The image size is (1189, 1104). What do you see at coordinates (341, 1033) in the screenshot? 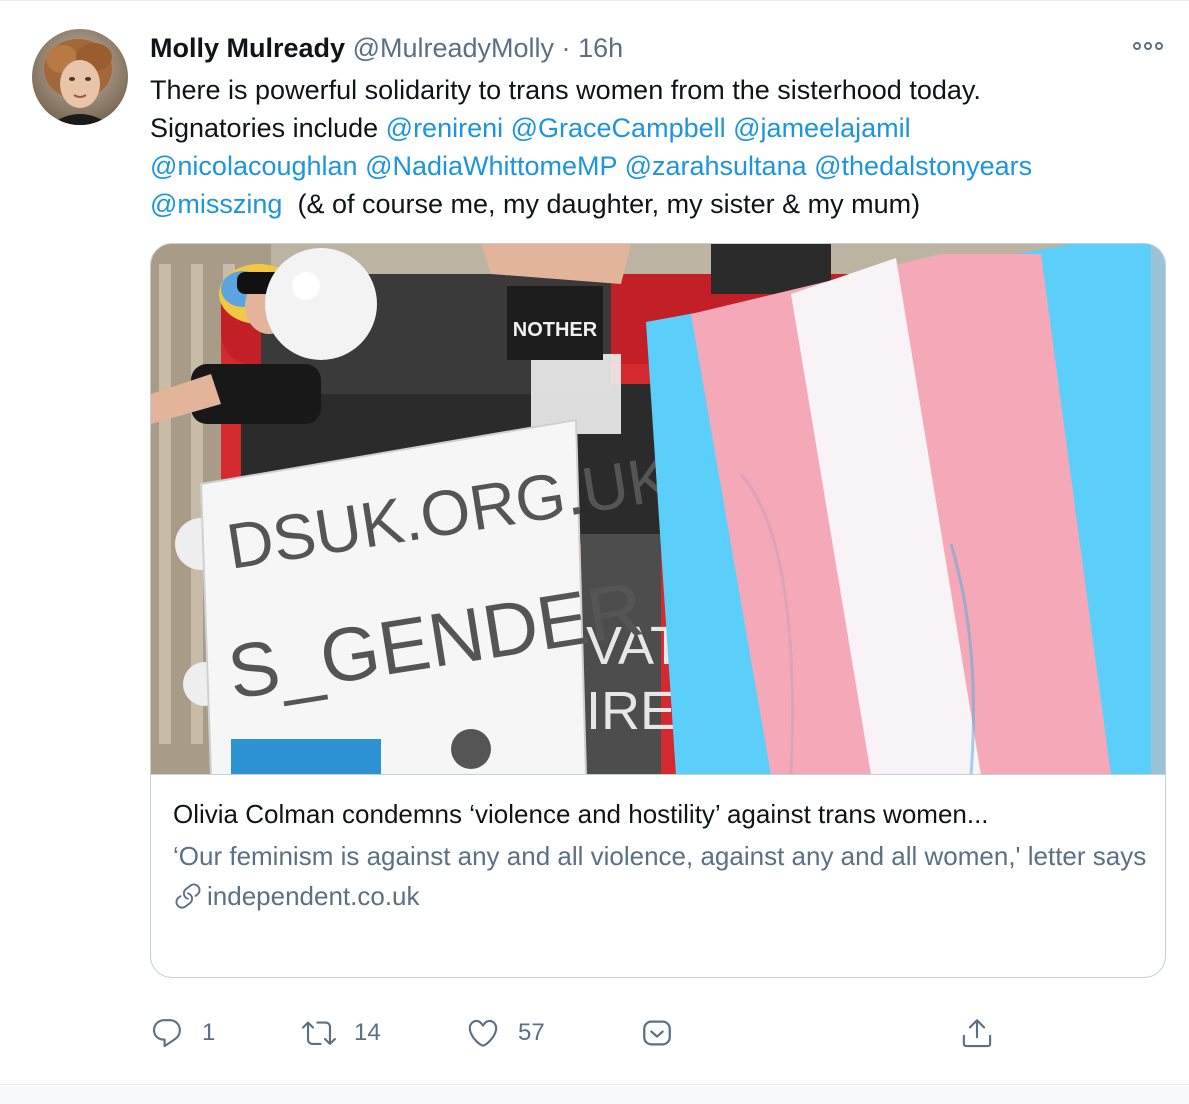
I see `retweet-button: 14` at bounding box center [341, 1033].